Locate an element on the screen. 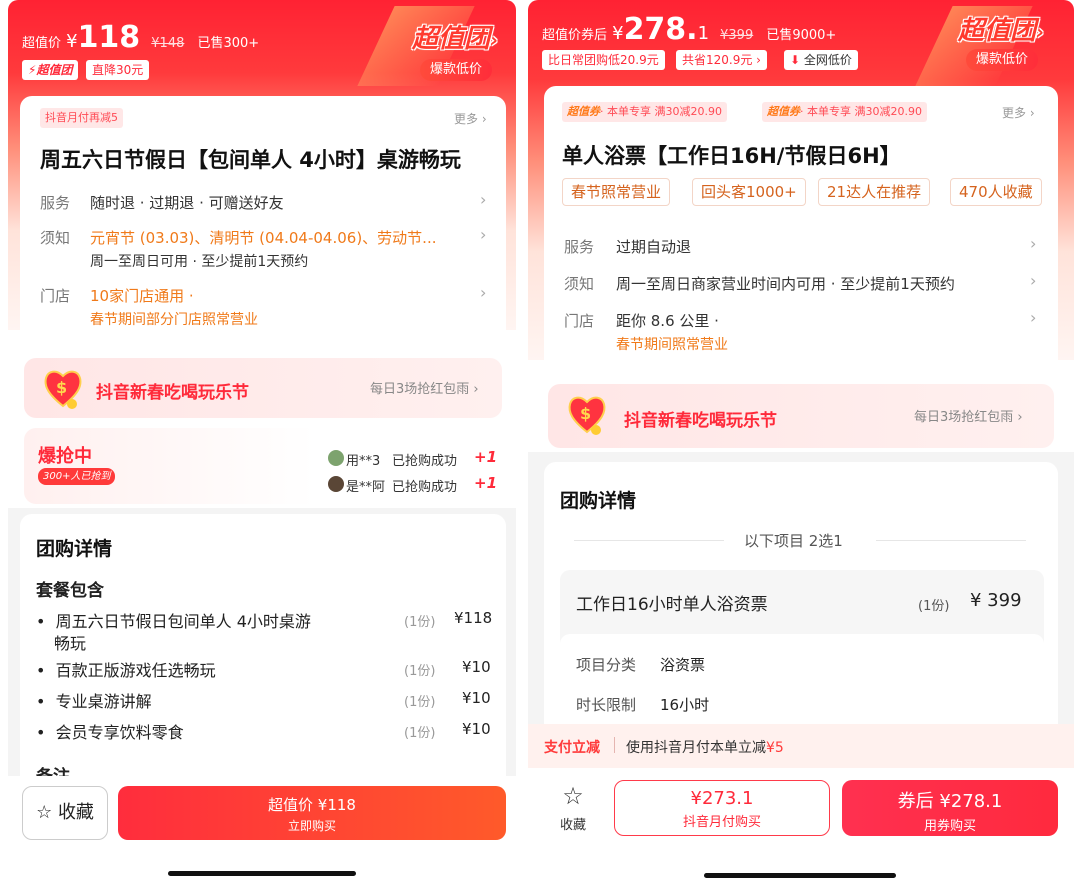 Image resolution: width=1080 pixels, height=881 pixels. home-indicator is located at coordinates (262, 873).